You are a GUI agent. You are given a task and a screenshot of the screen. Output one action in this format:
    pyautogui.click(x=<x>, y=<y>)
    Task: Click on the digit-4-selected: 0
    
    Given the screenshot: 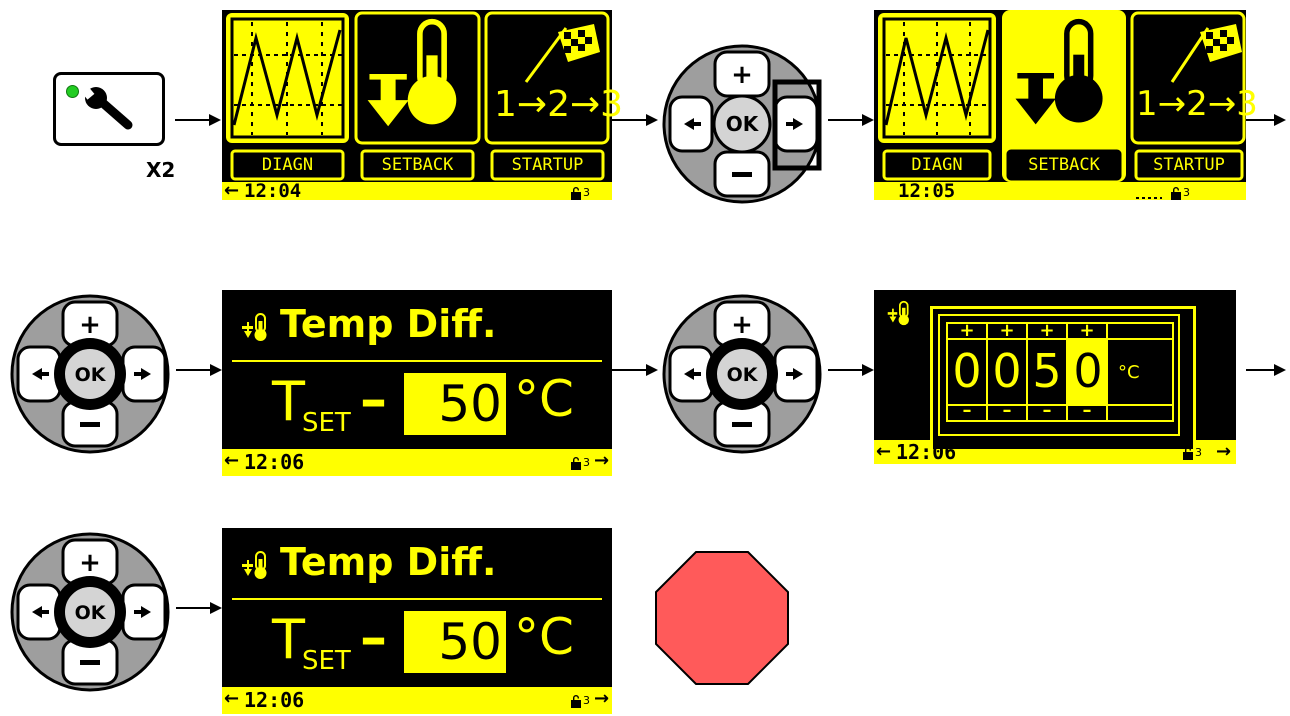 What is the action you would take?
    pyautogui.click(x=1088, y=371)
    